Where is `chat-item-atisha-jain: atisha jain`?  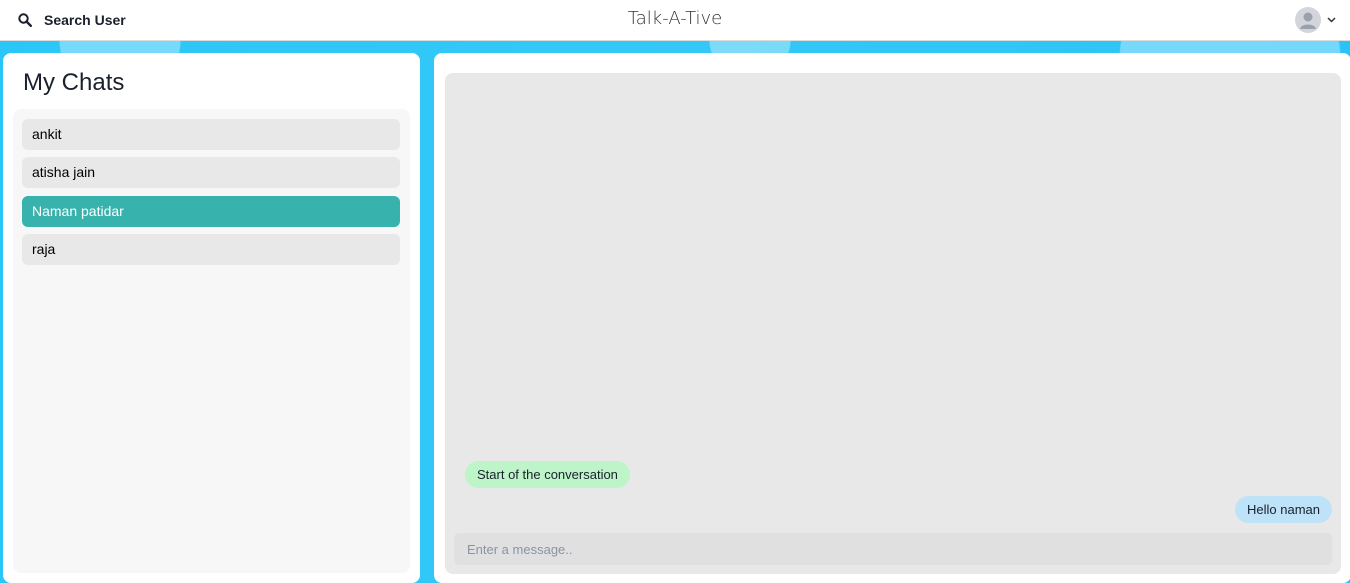 chat-item-atisha-jain: atisha jain is located at coordinates (211, 172).